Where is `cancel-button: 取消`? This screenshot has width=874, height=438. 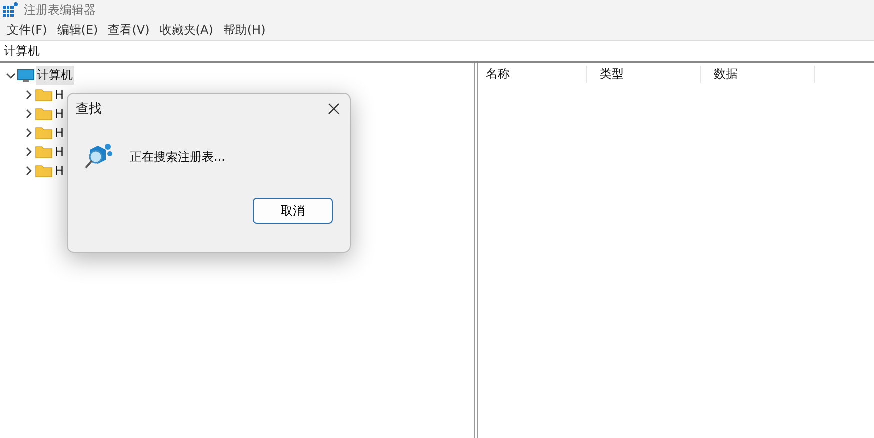 cancel-button: 取消 is located at coordinates (293, 211).